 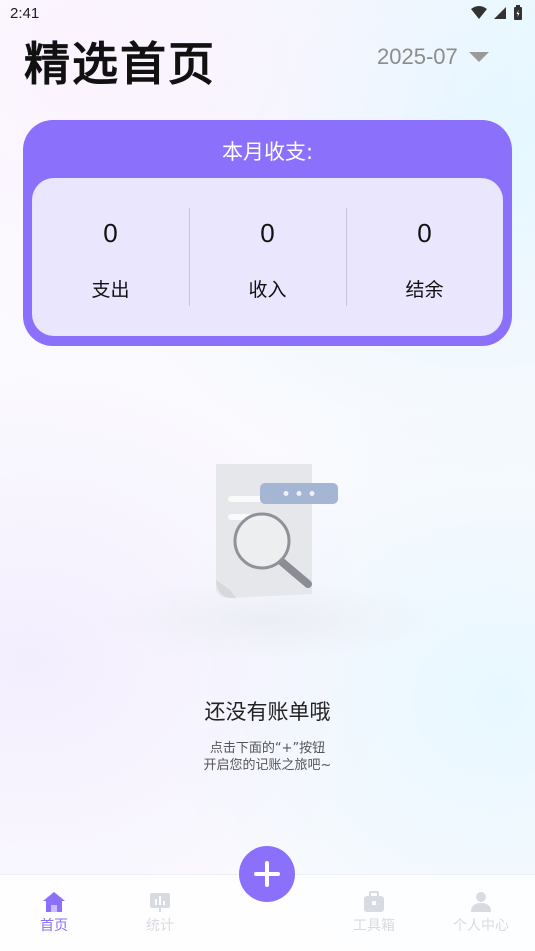 I want to click on nav-item-stats: 统计, so click(x=160, y=913).